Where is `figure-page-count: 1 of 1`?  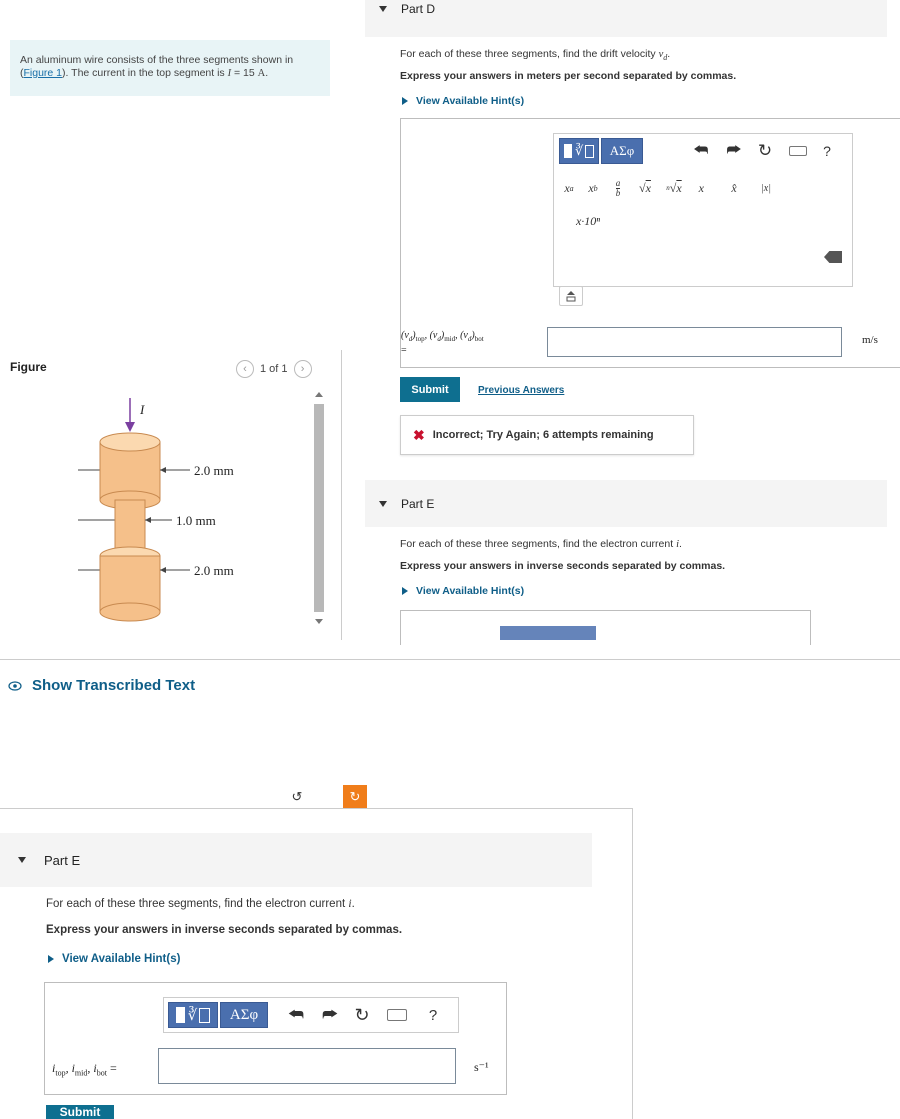
figure-page-count: 1 of 1 is located at coordinates (274, 369).